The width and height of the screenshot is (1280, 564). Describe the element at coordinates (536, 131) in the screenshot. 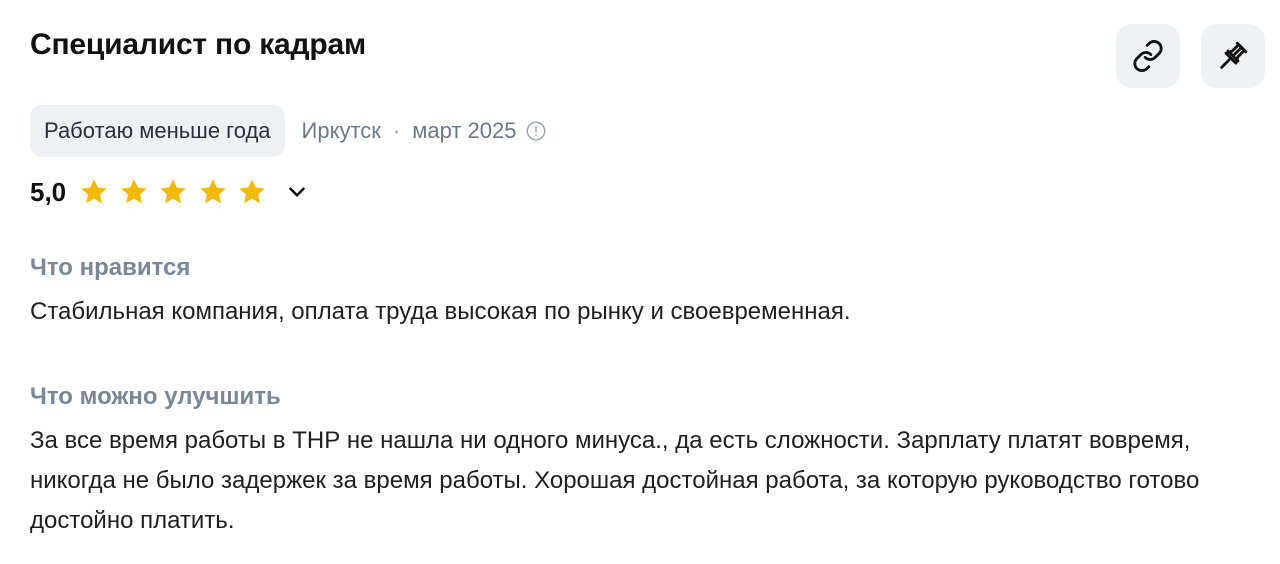

I see `info-icon` at that location.